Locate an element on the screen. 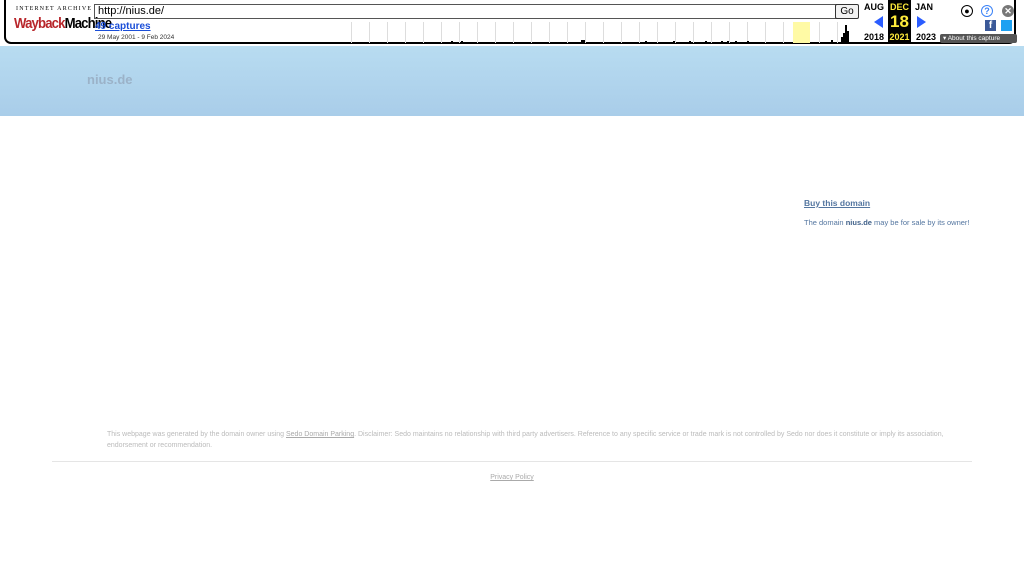  current-year: 2021 is located at coordinates (899, 37).